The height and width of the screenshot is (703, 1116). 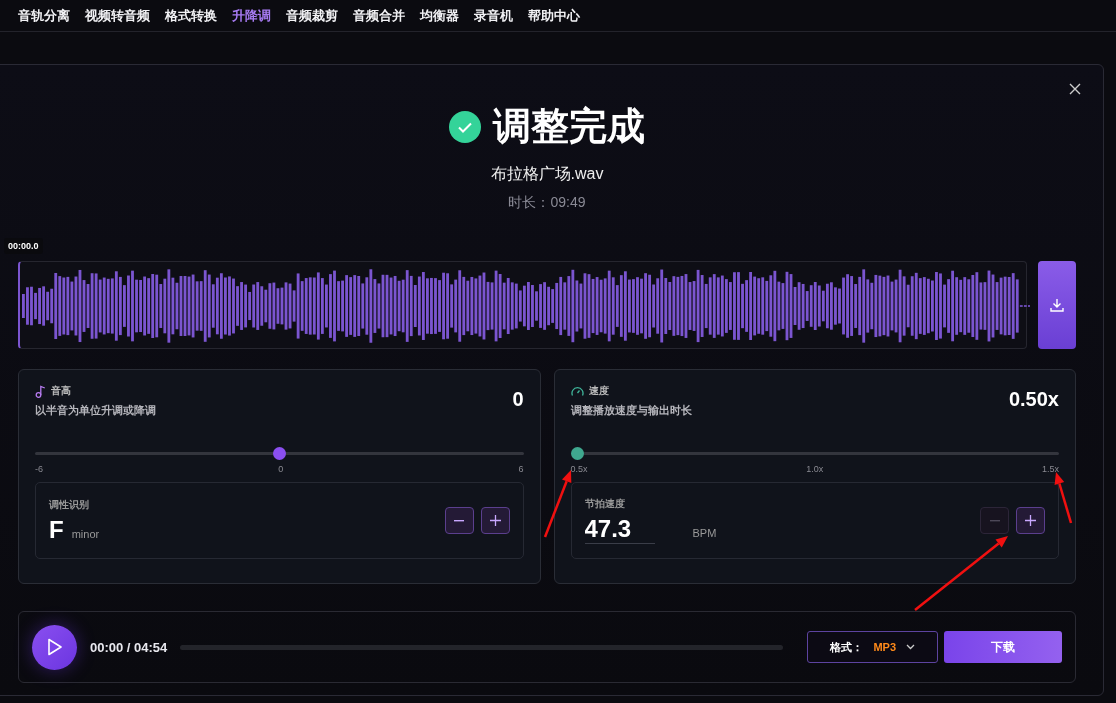 I want to click on decrease-button, so click(x=459, y=520).